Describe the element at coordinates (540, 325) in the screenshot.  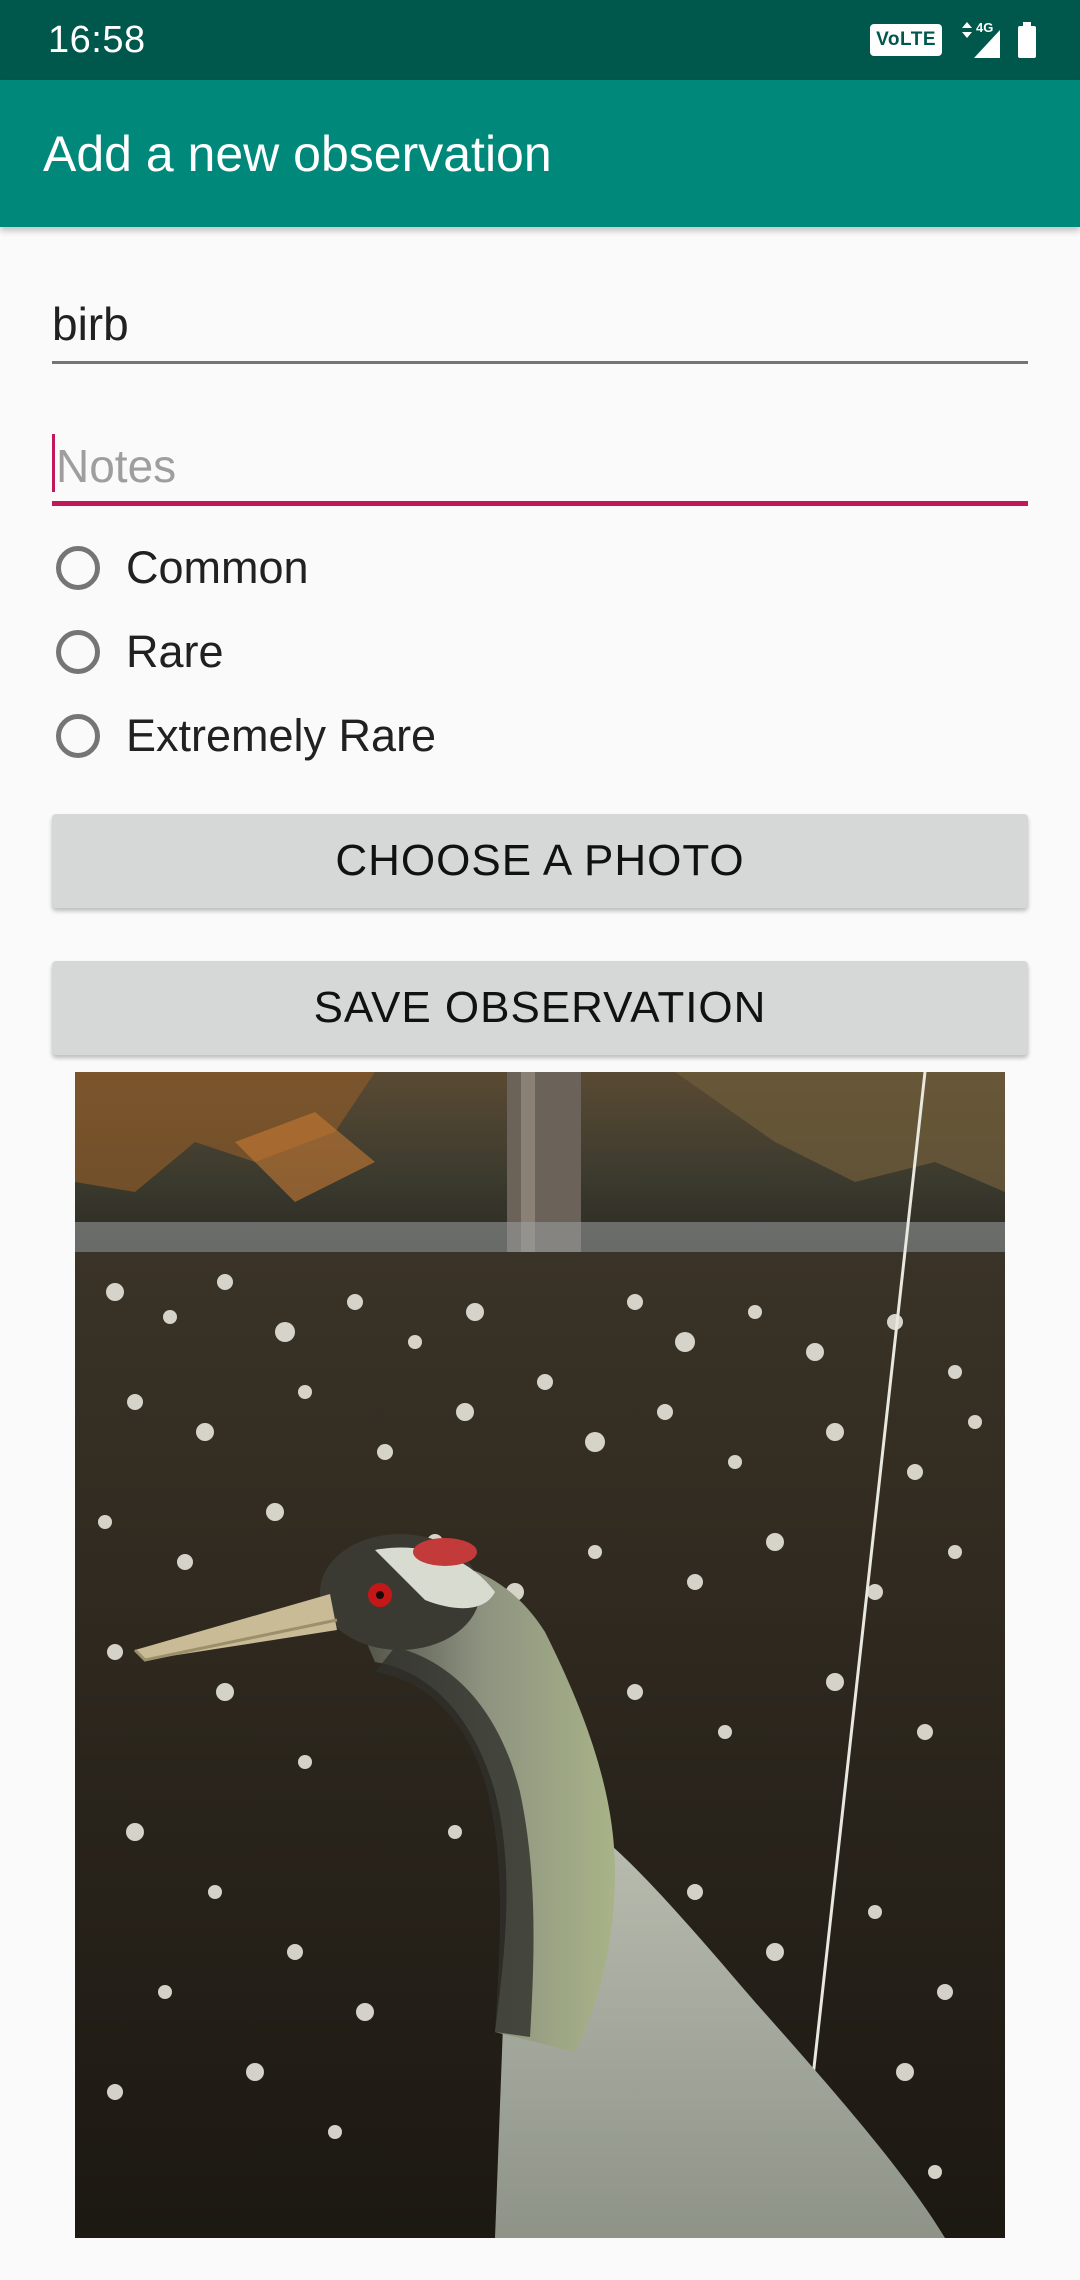
I see `observation-name-field: birb` at that location.